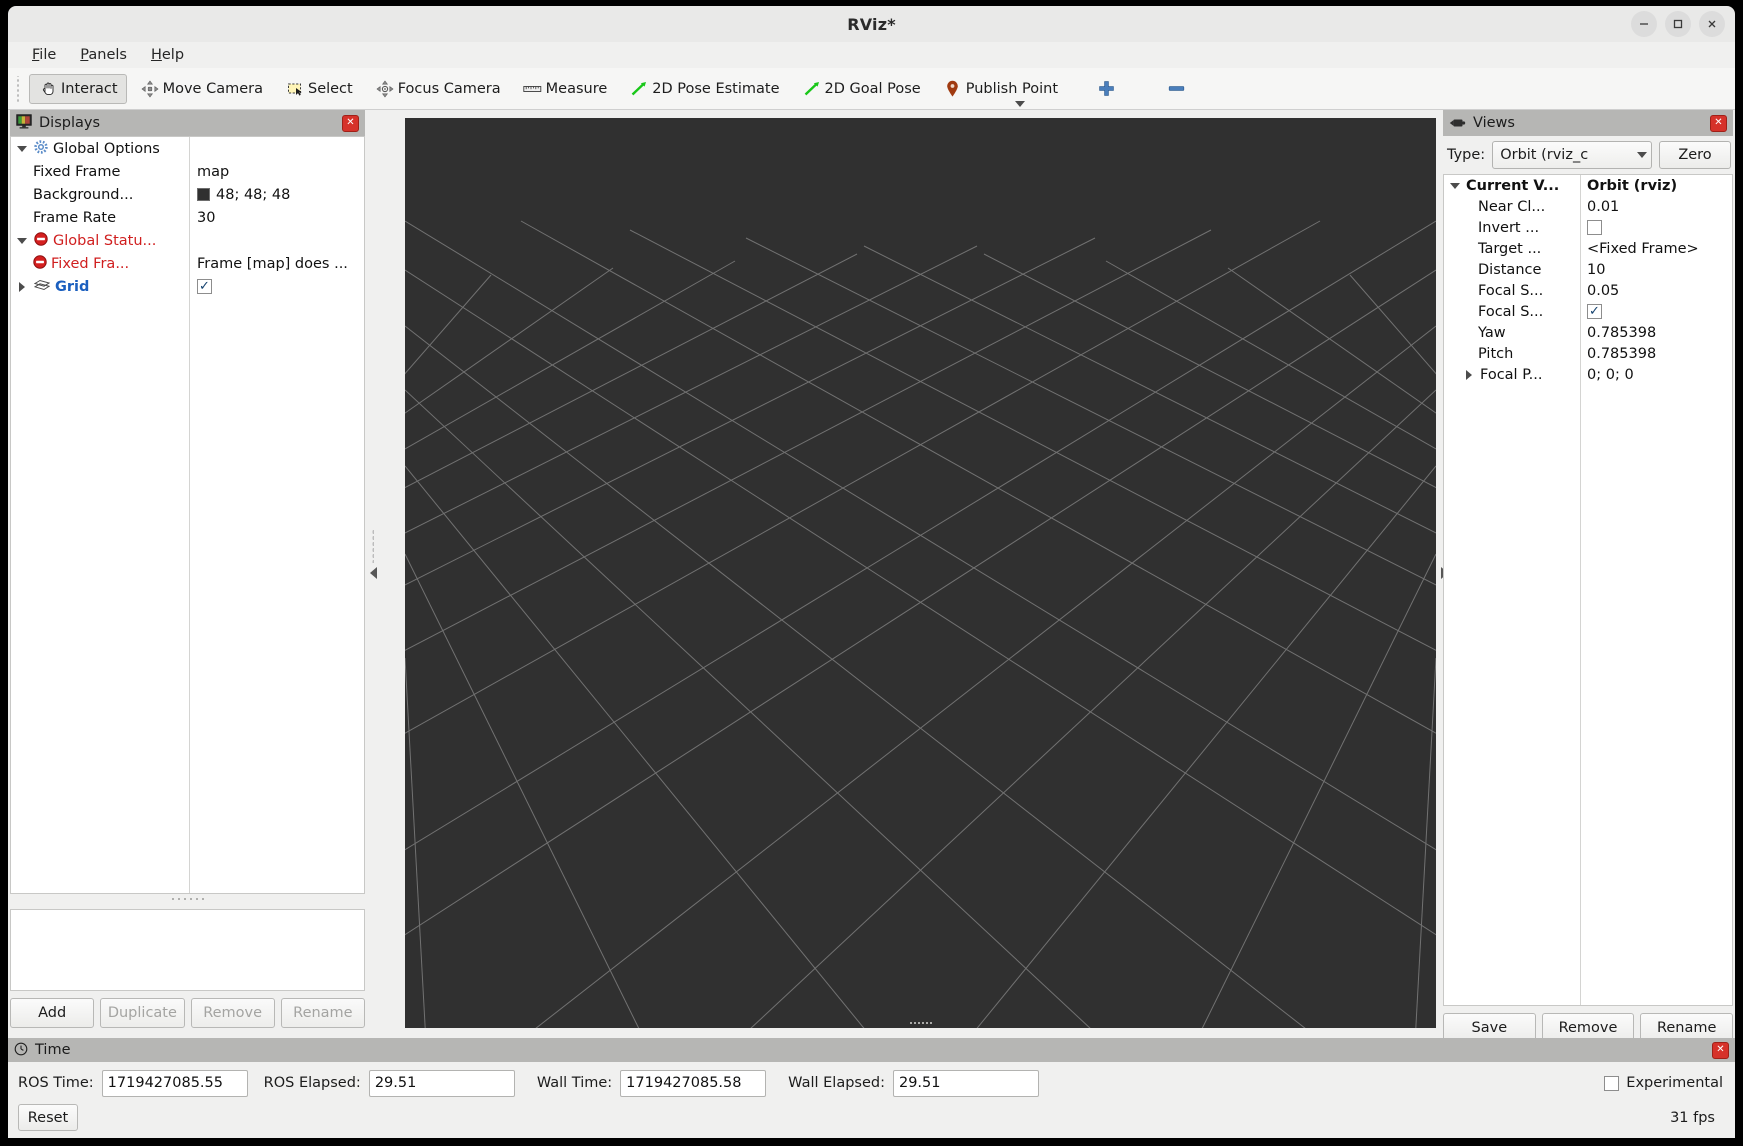 This screenshot has width=1743, height=1146. Describe the element at coordinates (1572, 155) in the screenshot. I see `view-type-select: Orbit (rviz_c` at that location.